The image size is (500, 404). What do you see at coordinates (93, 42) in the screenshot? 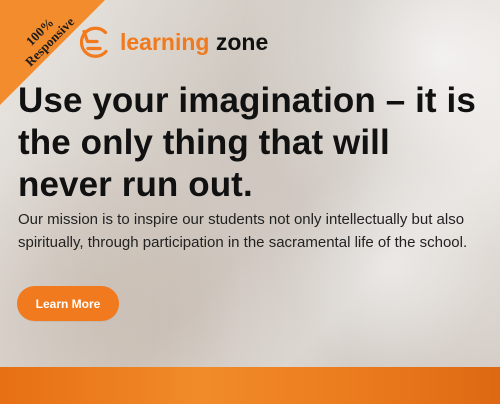
I see `learning-zone-logo-icon` at bounding box center [93, 42].